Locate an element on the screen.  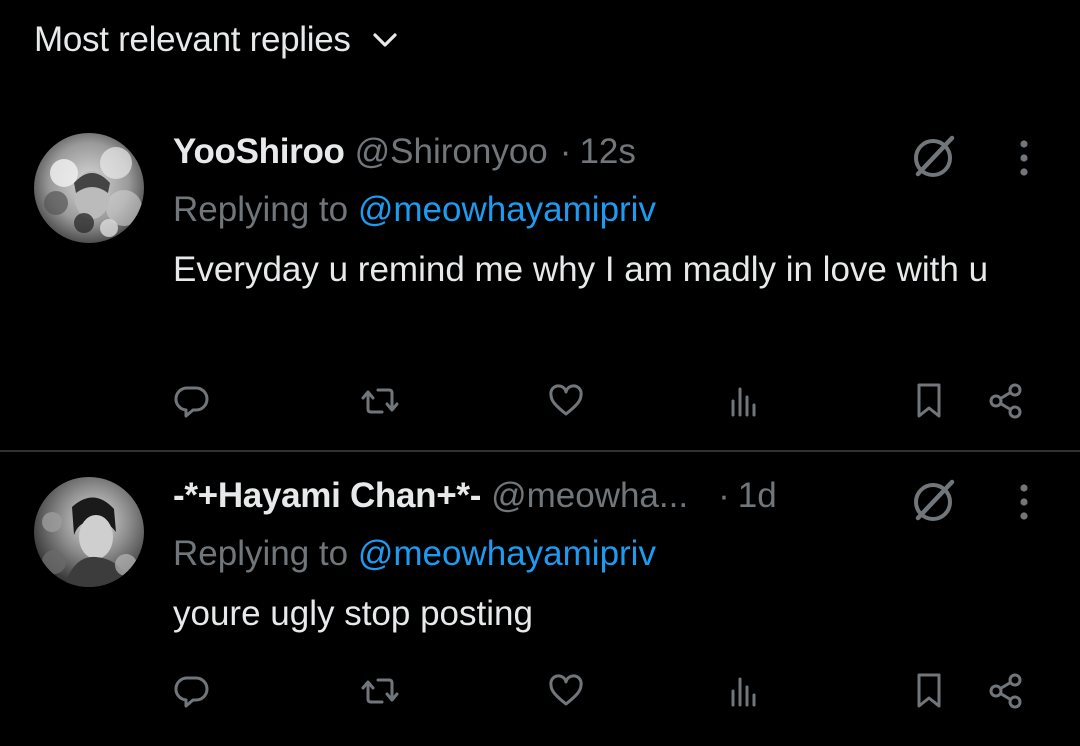
reply-header: YooShiroo @Shironyoo · 12s is located at coordinates (404, 152).